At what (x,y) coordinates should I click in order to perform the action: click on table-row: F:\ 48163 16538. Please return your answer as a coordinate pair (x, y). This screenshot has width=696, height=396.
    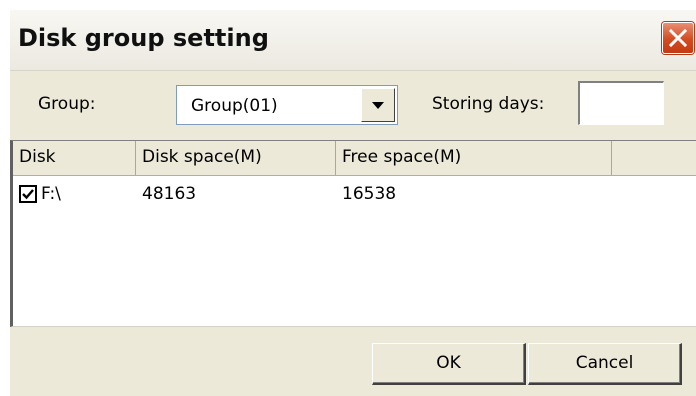
    Looking at the image, I should click on (354, 195).